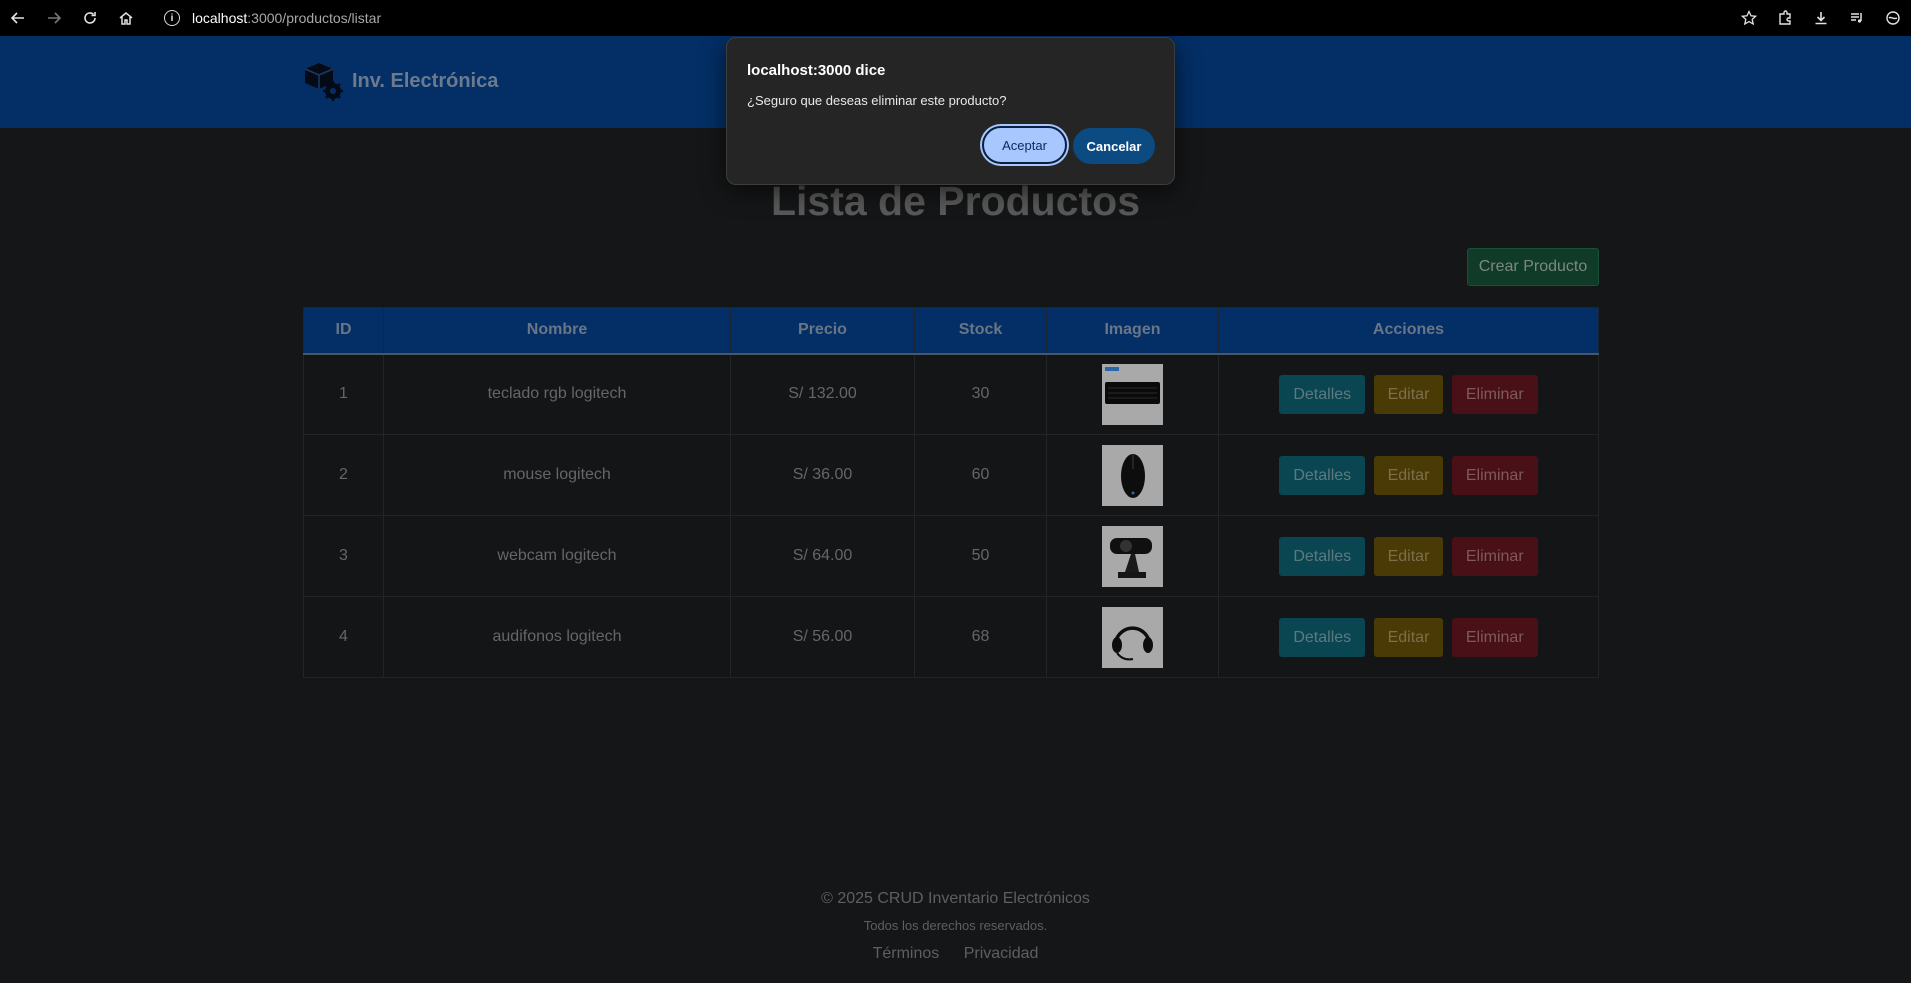 This screenshot has height=983, width=1911. What do you see at coordinates (822, 475) in the screenshot?
I see `cell-price: S/ 36.00` at bounding box center [822, 475].